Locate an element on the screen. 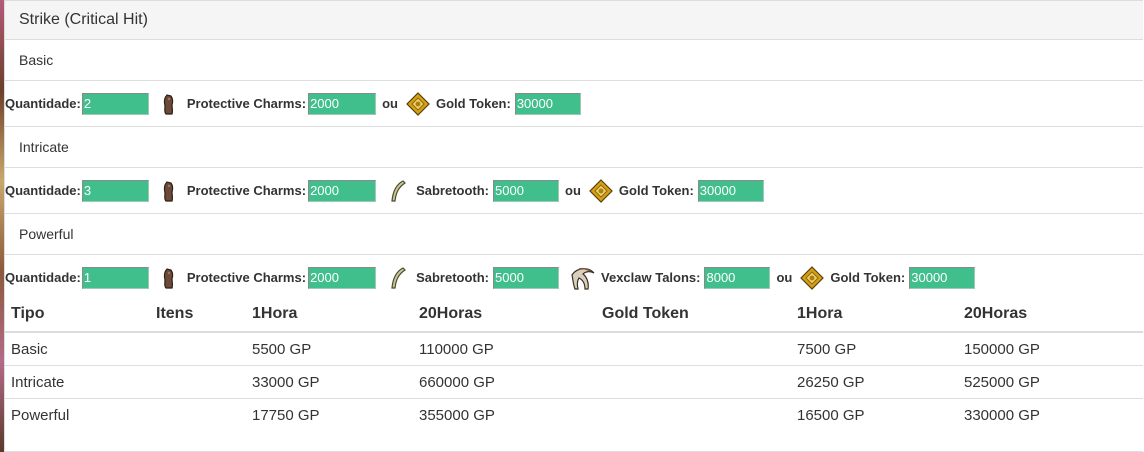 The image size is (1144, 452). section-title-basic: Basic is located at coordinates (574, 60).